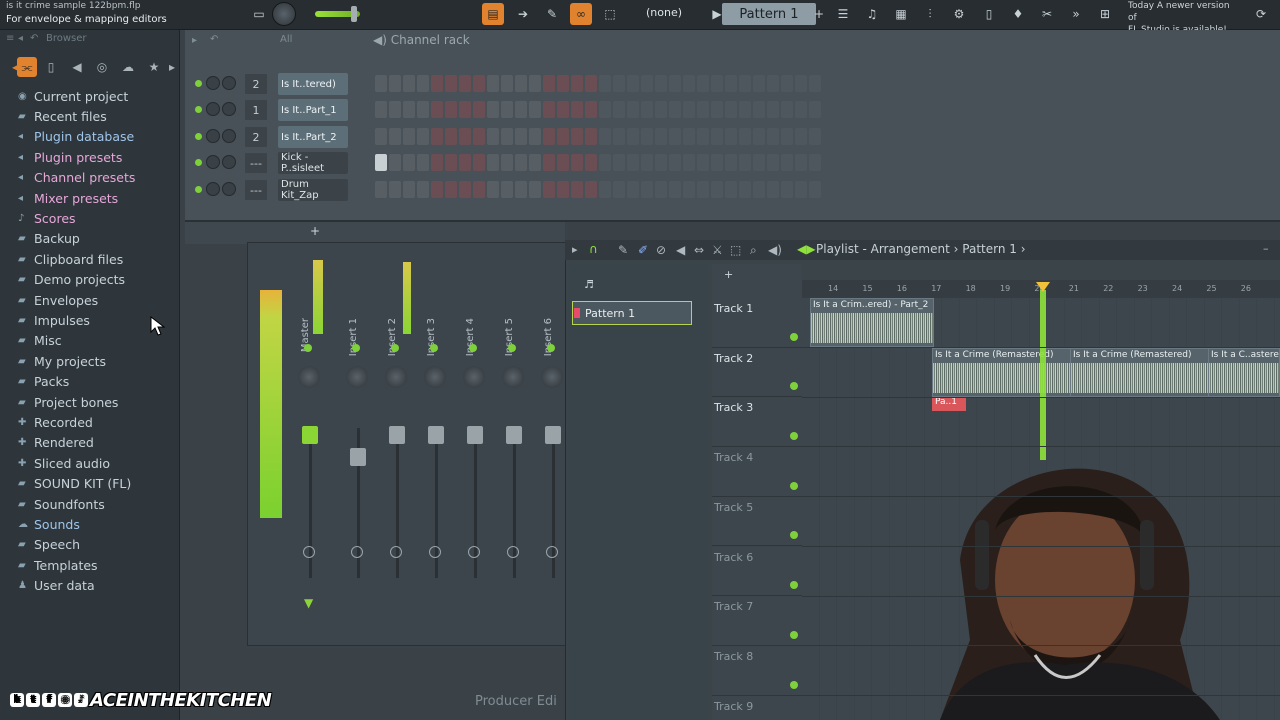  Describe the element at coordinates (512, 348) in the screenshot. I see `mixer-mute-led` at that location.